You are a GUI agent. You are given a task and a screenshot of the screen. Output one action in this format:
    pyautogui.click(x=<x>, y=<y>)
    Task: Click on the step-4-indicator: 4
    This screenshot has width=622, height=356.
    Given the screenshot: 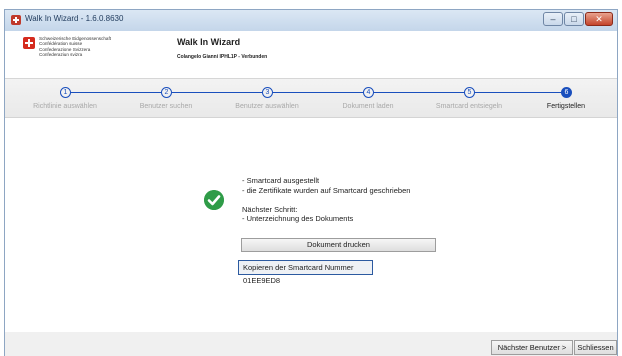 What is the action you would take?
    pyautogui.click(x=368, y=92)
    